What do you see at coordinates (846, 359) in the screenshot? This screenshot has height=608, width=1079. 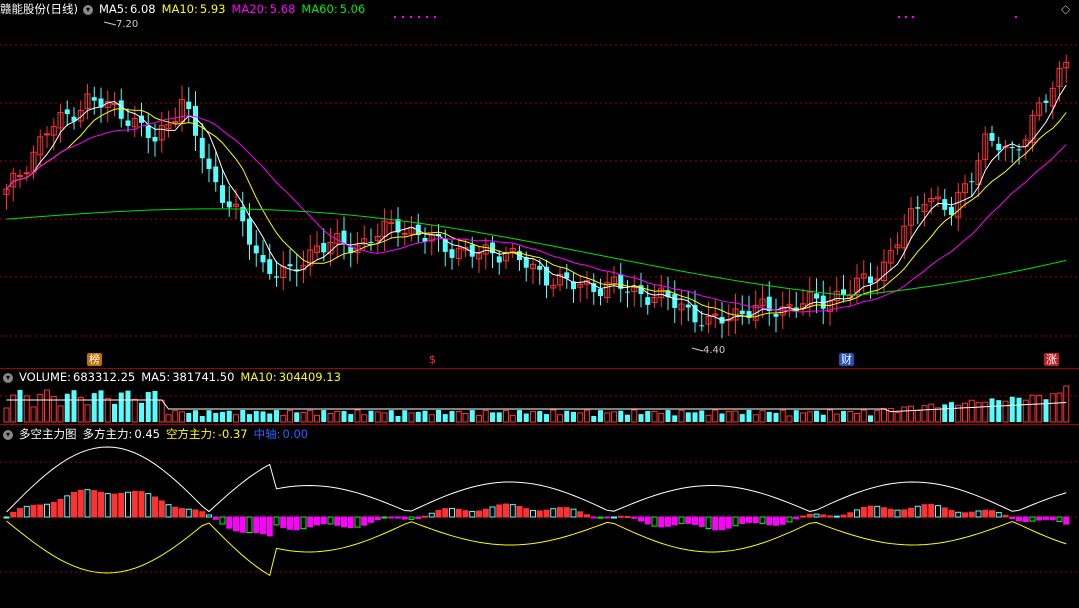 I see `marker-finance: 财` at bounding box center [846, 359].